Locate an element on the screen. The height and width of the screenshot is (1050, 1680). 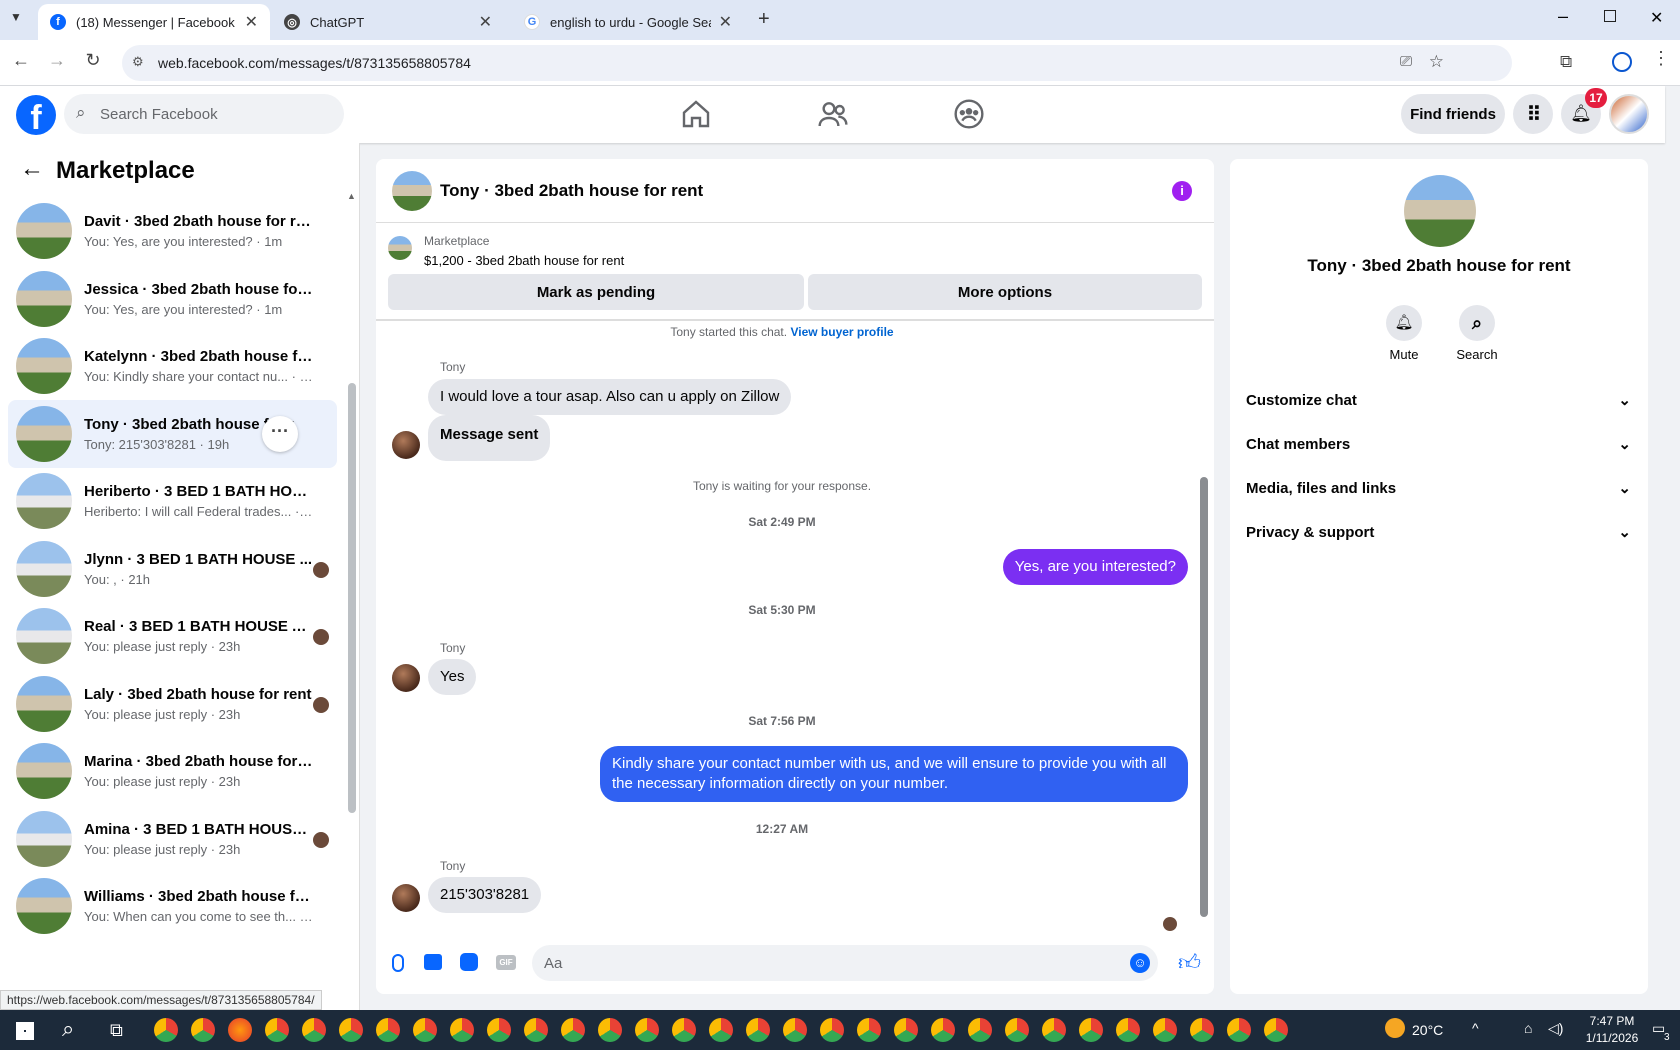
back-icon: ← is located at coordinates (21, 60).